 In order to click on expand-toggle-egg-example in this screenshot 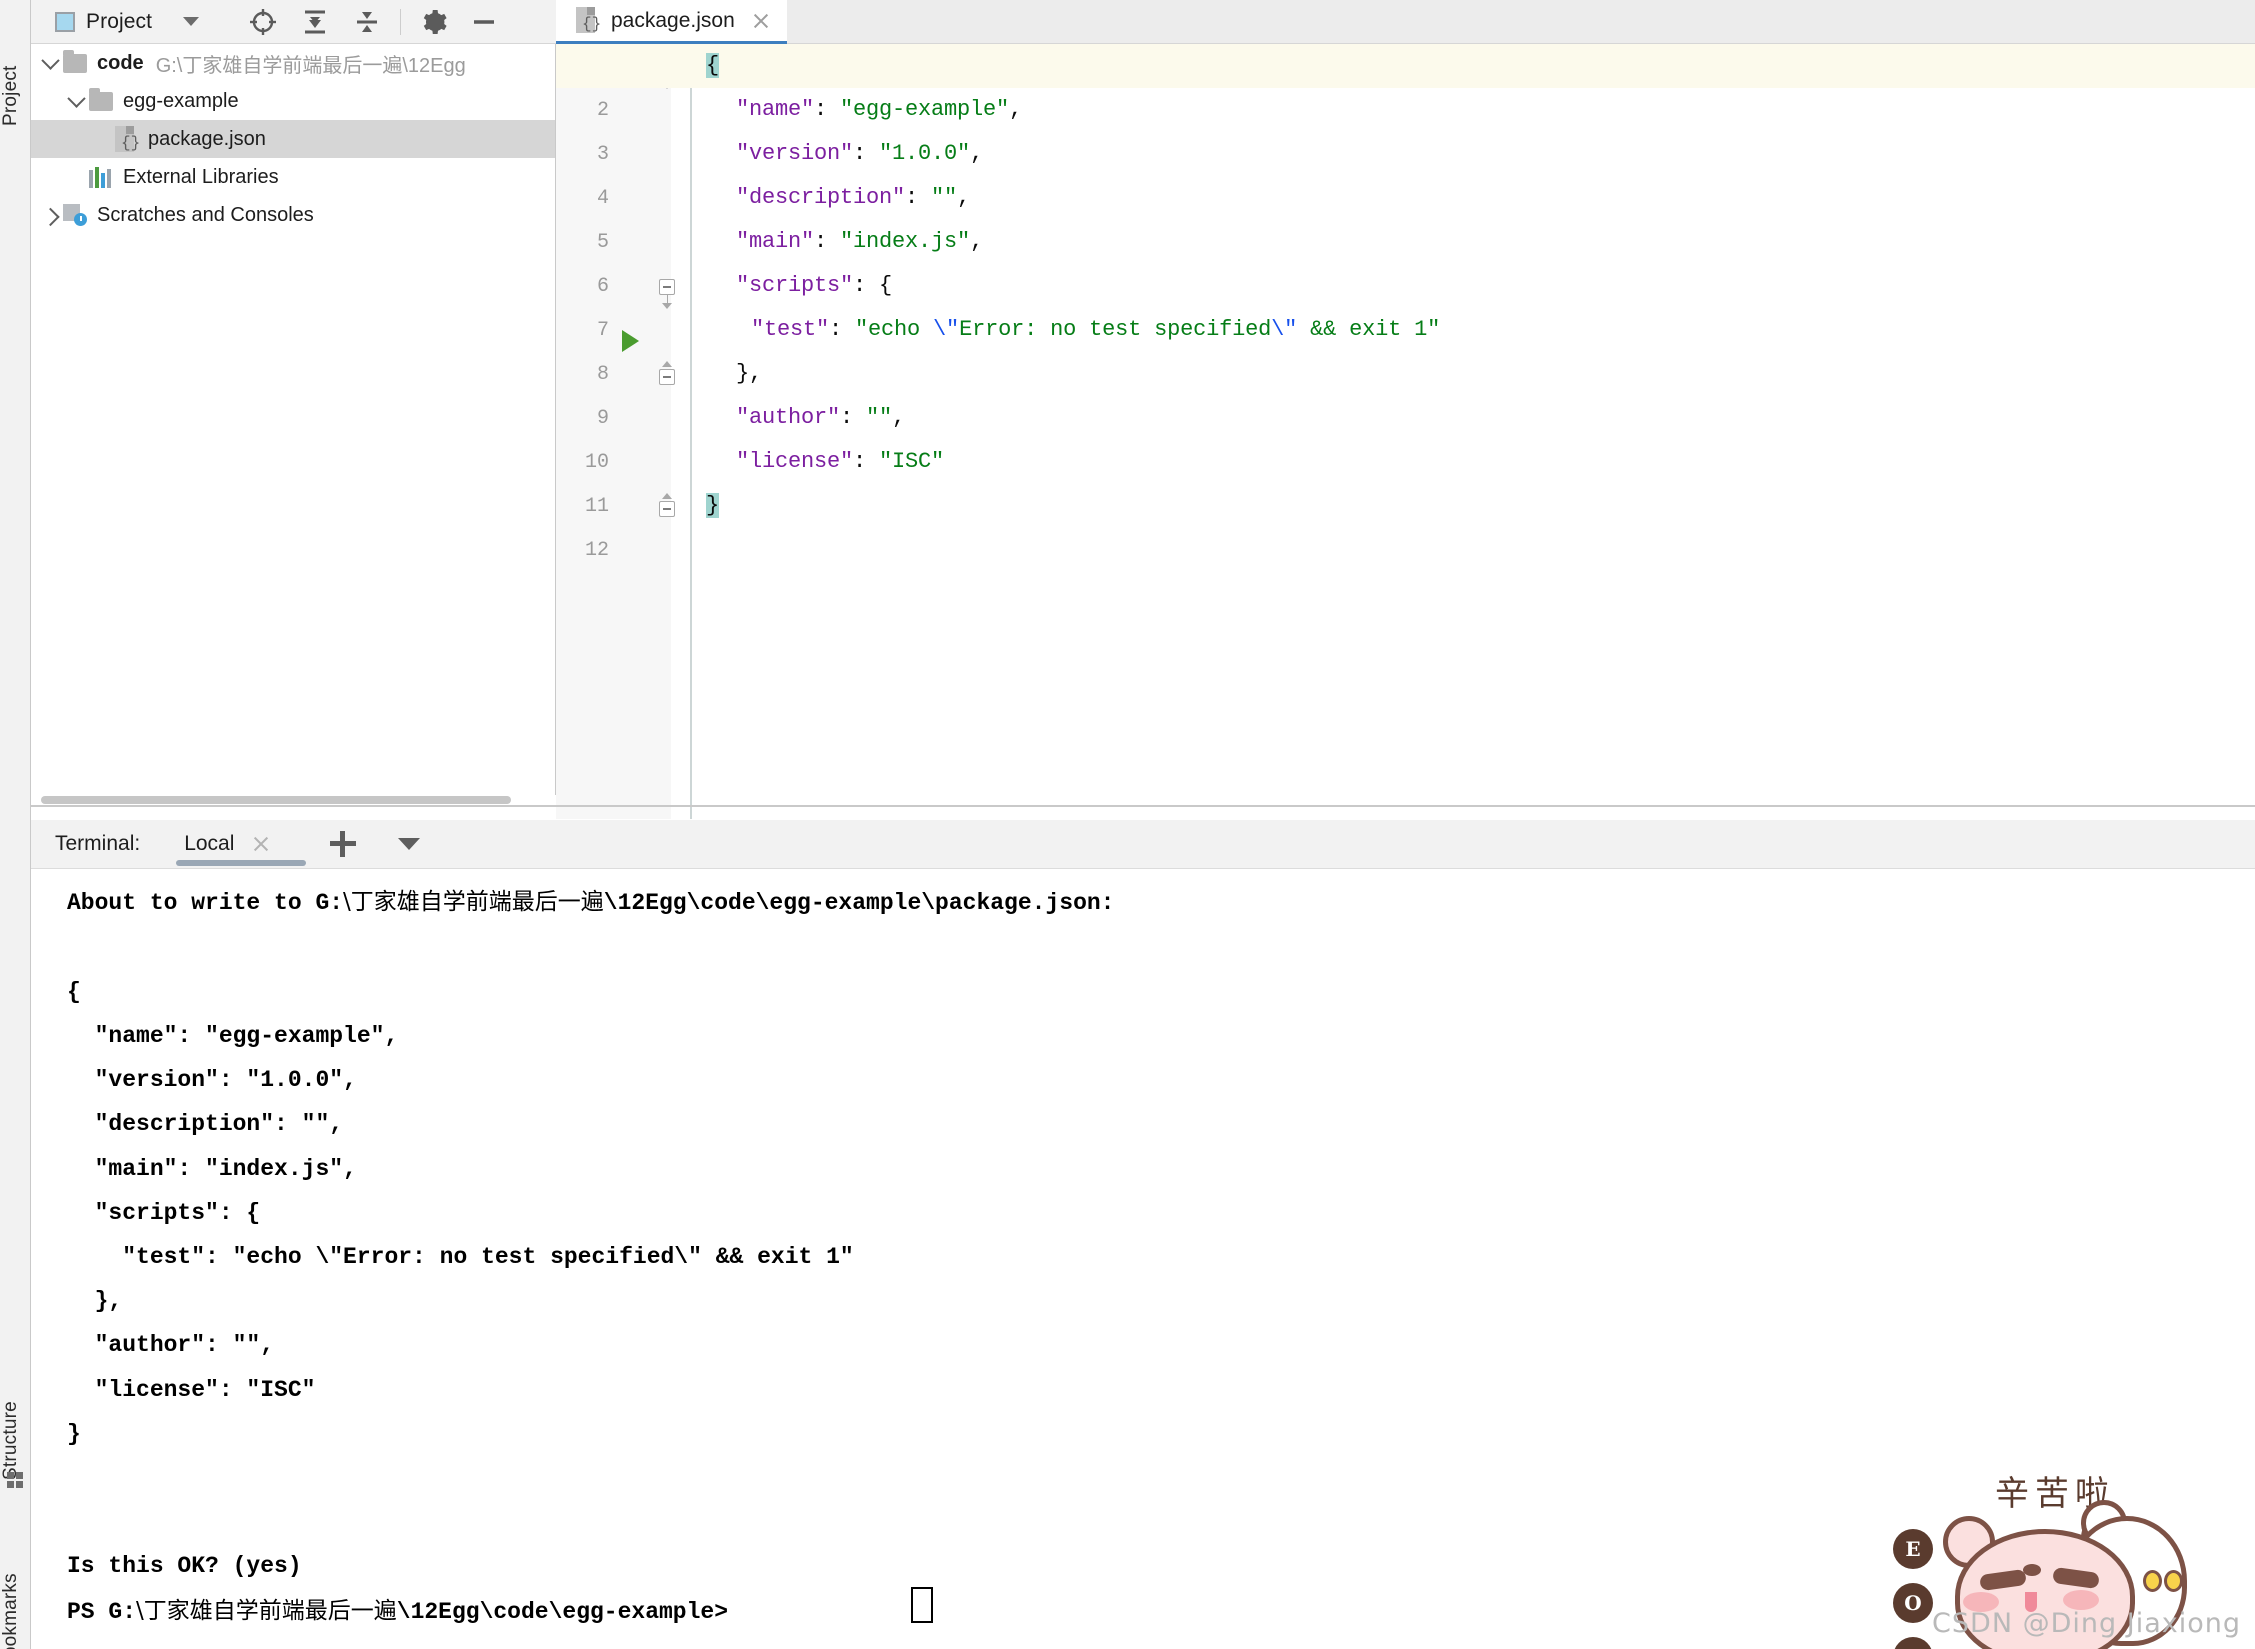, I will do `click(76, 101)`.